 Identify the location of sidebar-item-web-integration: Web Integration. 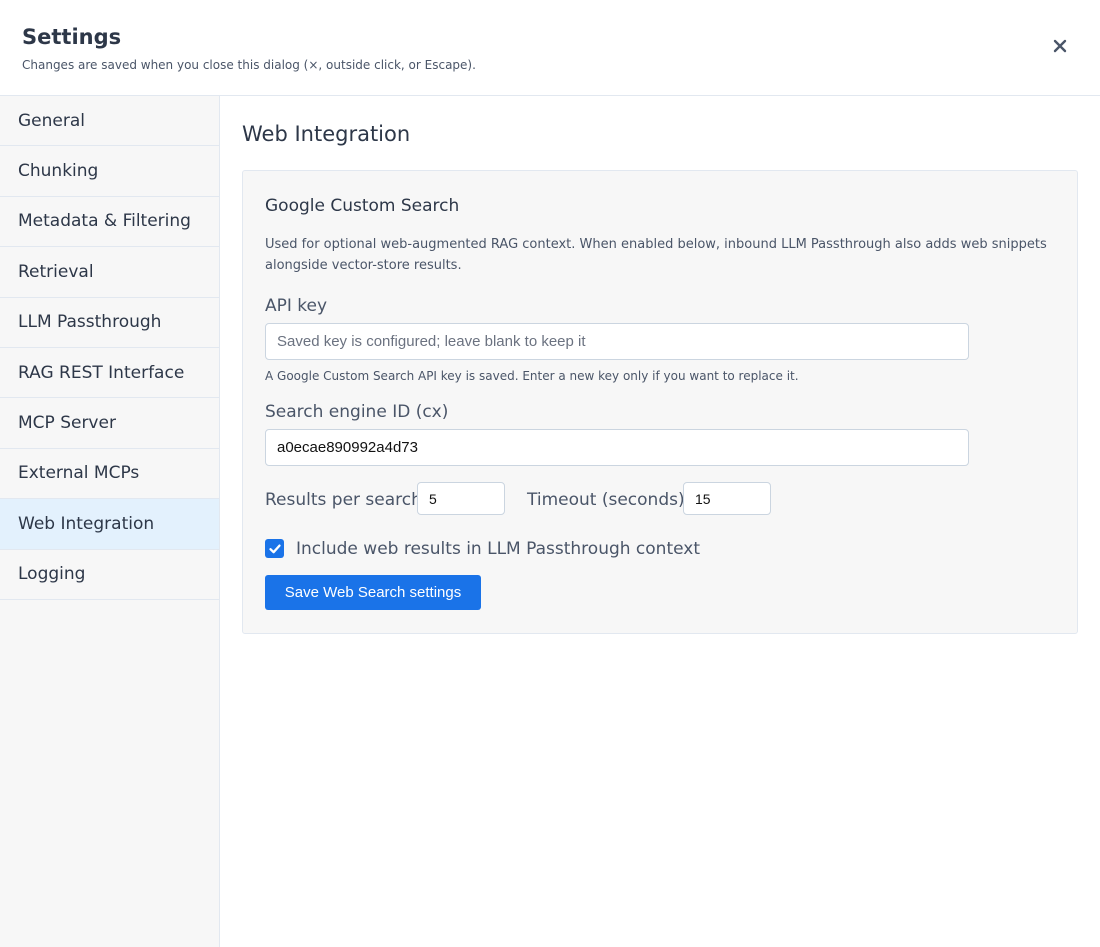
(109, 524).